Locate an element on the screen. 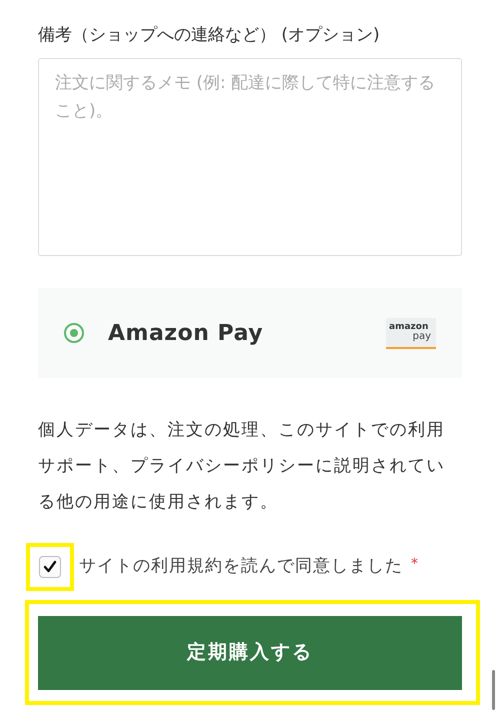 The image size is (500, 720). required-mark: * is located at coordinates (414, 564).